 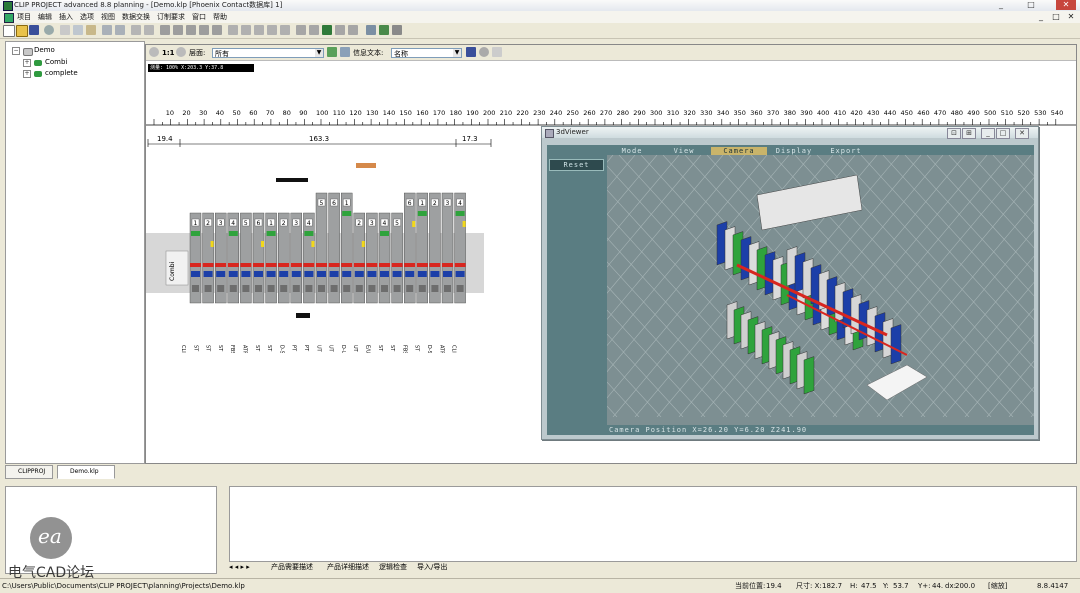 What do you see at coordinates (78, 30) in the screenshot?
I see `copy-icon` at bounding box center [78, 30].